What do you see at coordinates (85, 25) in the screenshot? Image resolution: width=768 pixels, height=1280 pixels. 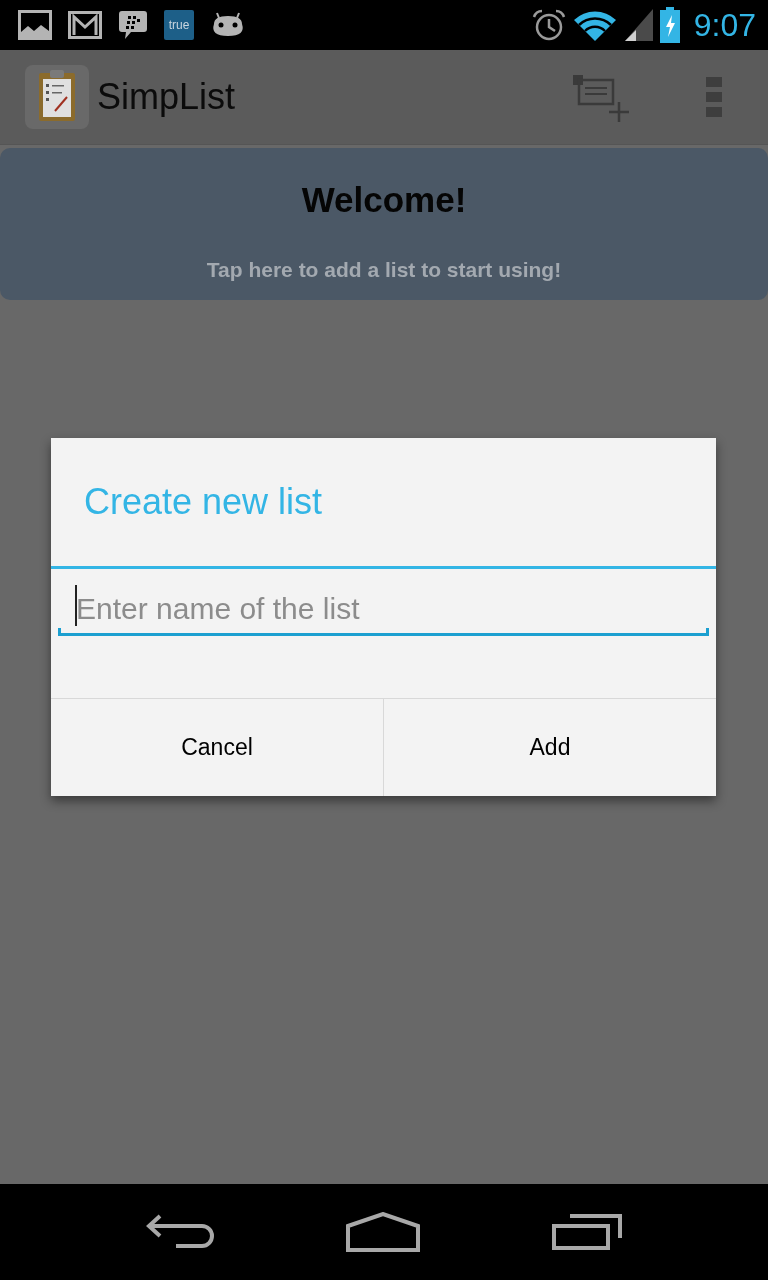 I see `mail-icon` at bounding box center [85, 25].